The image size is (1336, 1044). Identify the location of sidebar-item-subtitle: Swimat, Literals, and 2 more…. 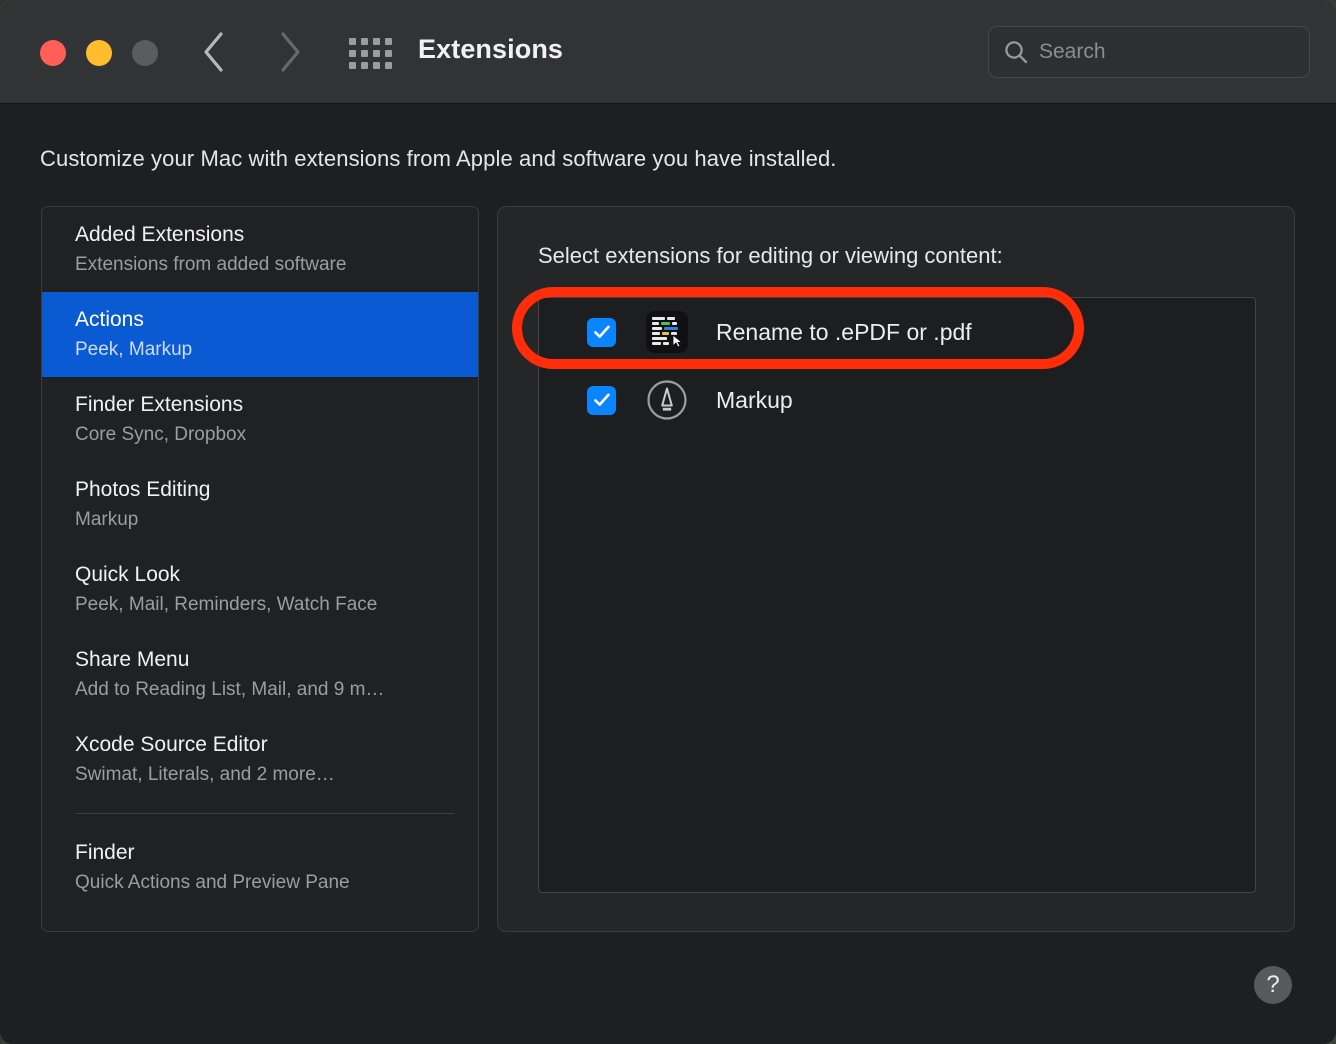
(205, 774).